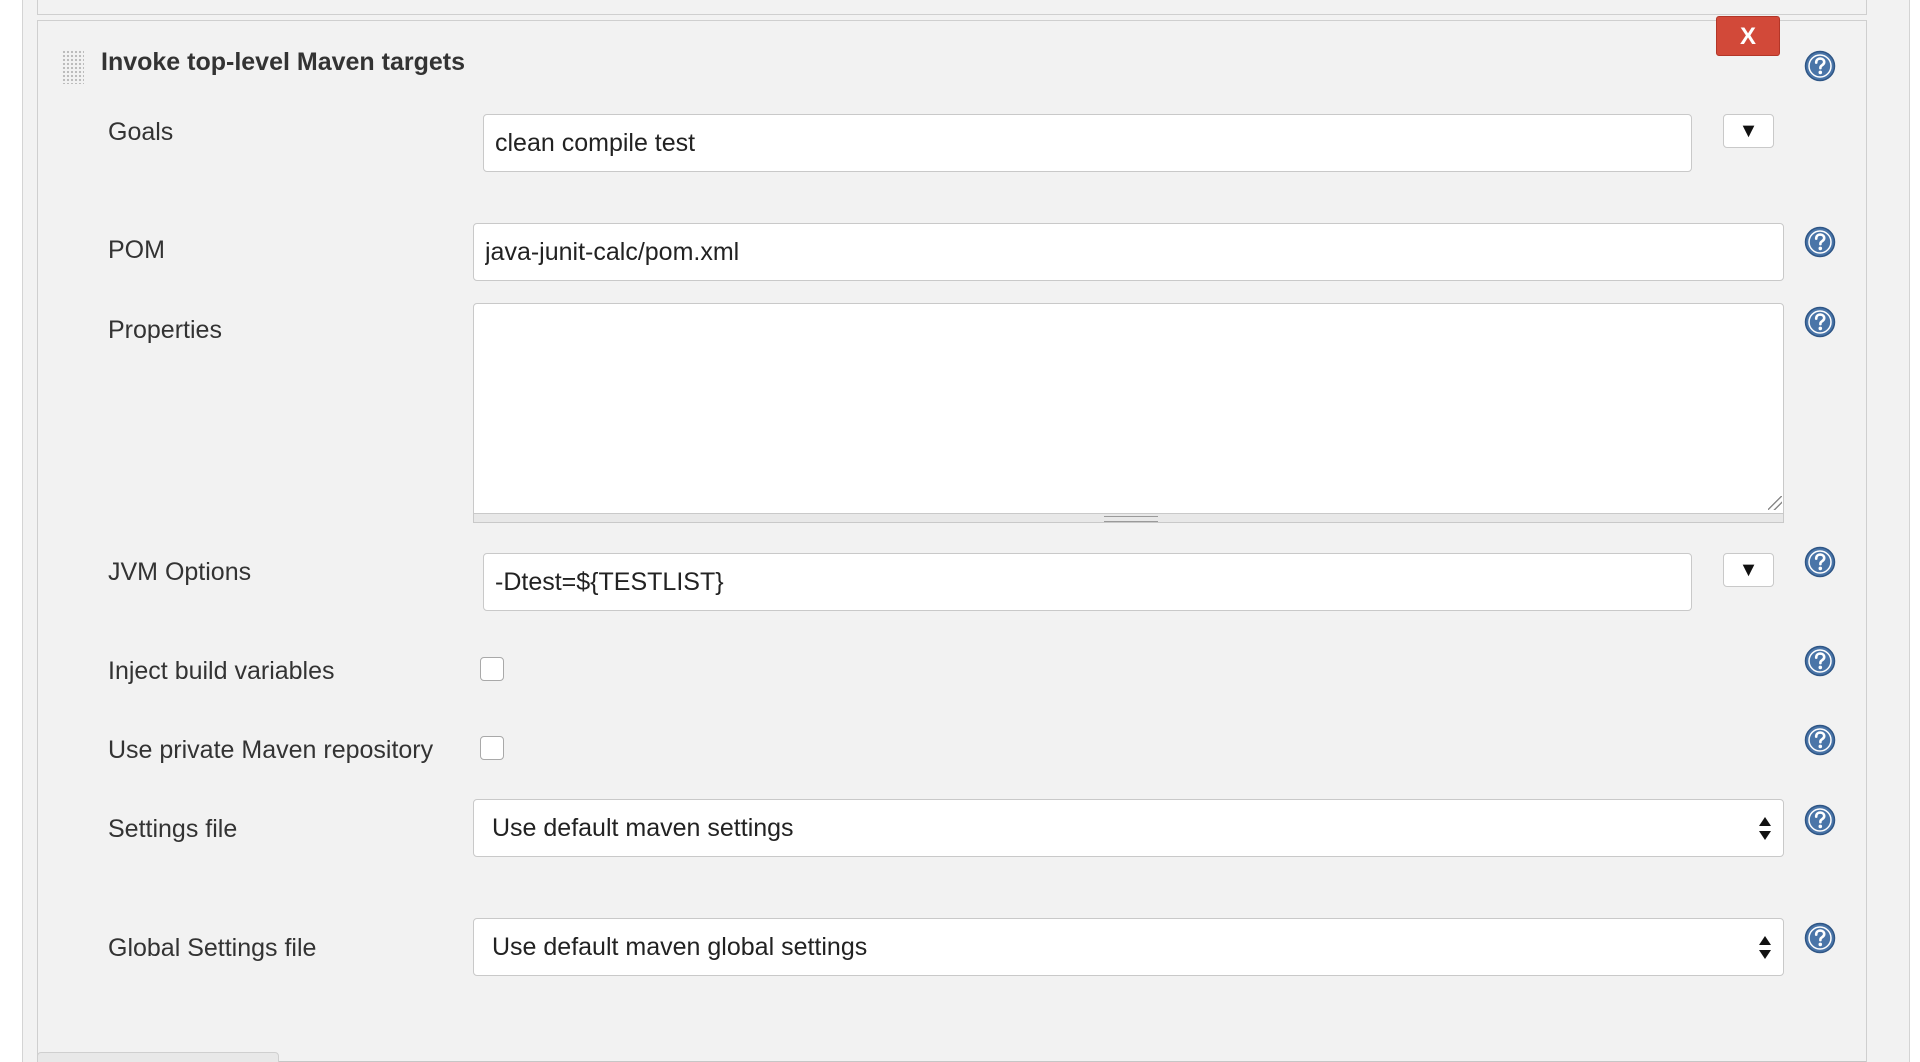  I want to click on section-title: Invoke top-level Maven targets, so click(283, 62).